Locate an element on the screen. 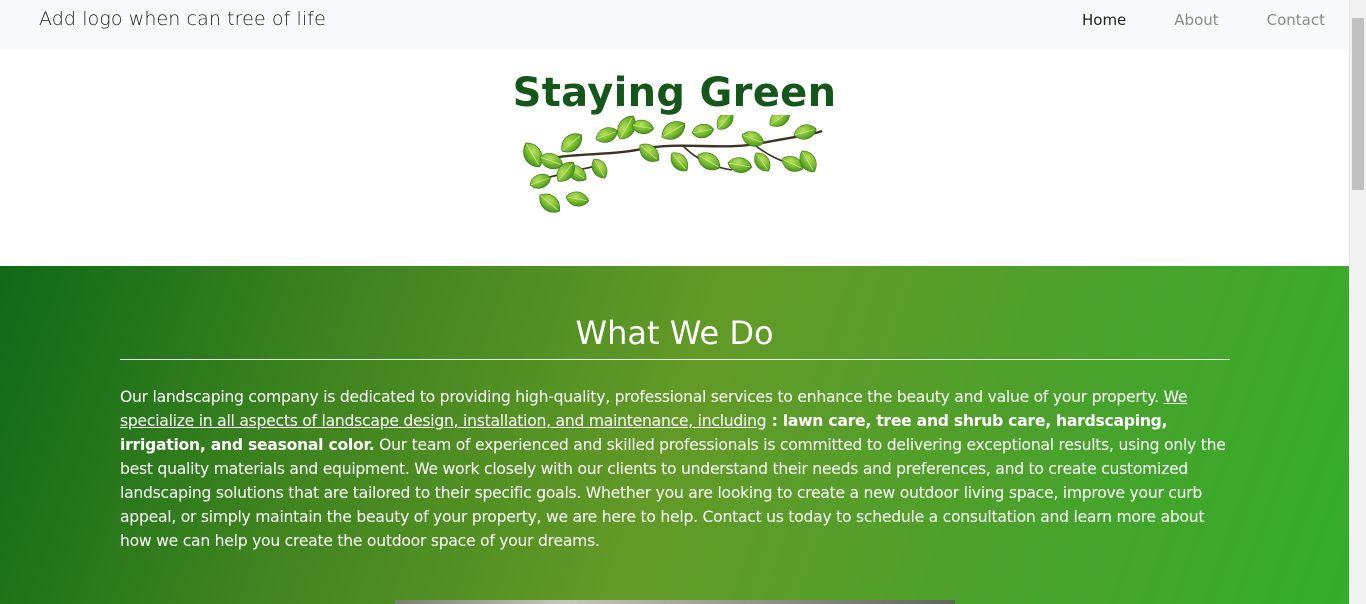  nav-link-contact: Contact is located at coordinates (1296, 20).